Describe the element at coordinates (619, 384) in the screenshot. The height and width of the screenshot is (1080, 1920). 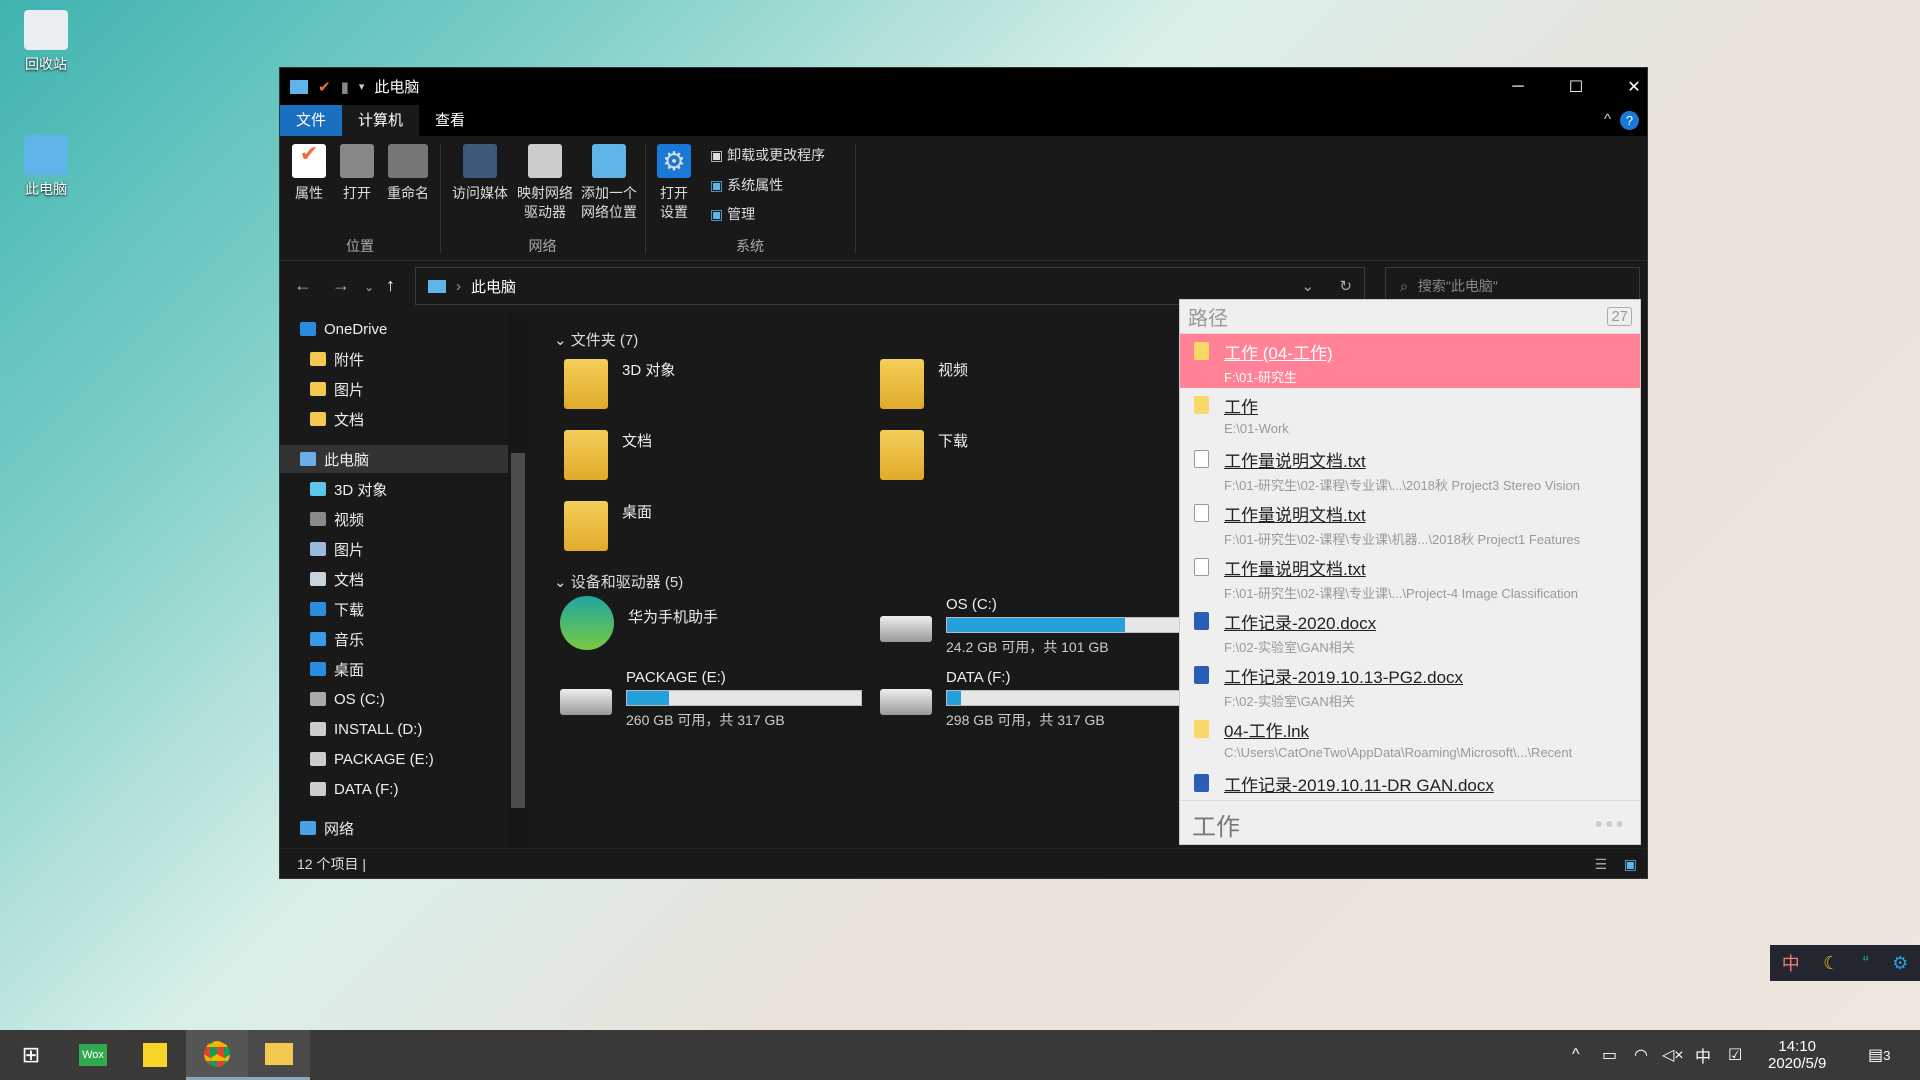
I see `folder-item: 3D 对象` at that location.